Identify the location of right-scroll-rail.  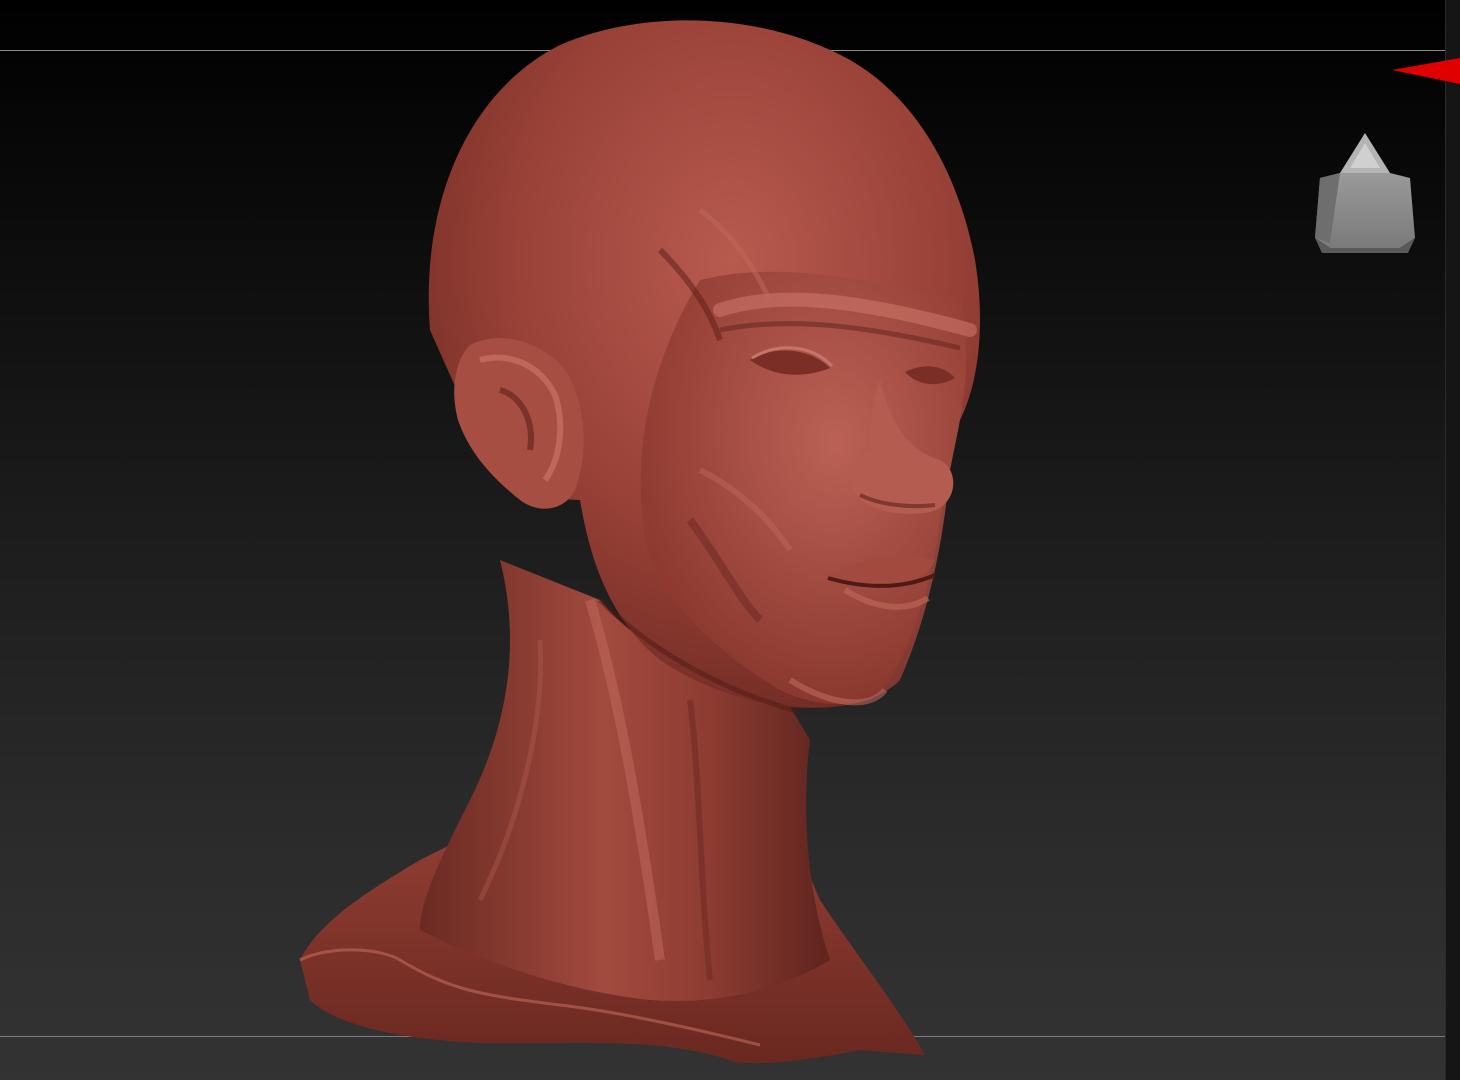
(1452, 540).